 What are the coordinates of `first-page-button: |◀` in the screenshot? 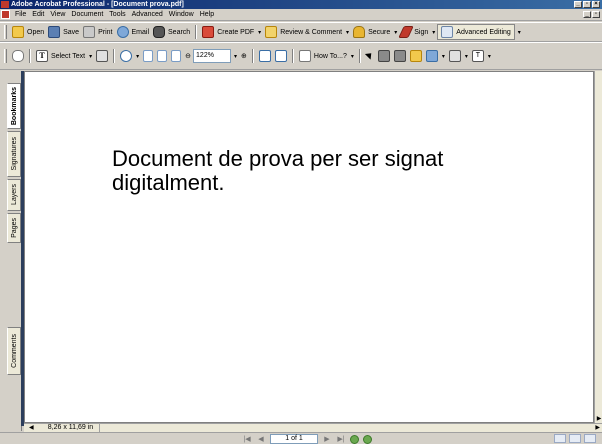 It's located at (247, 439).